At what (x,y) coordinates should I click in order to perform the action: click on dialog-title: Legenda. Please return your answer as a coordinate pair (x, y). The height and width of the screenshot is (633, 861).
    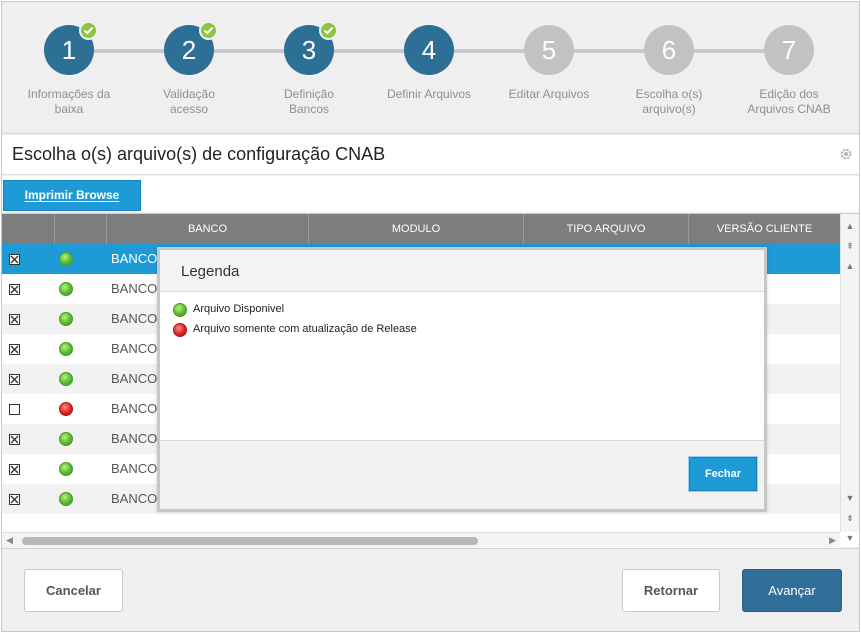
    Looking at the image, I should click on (210, 271).